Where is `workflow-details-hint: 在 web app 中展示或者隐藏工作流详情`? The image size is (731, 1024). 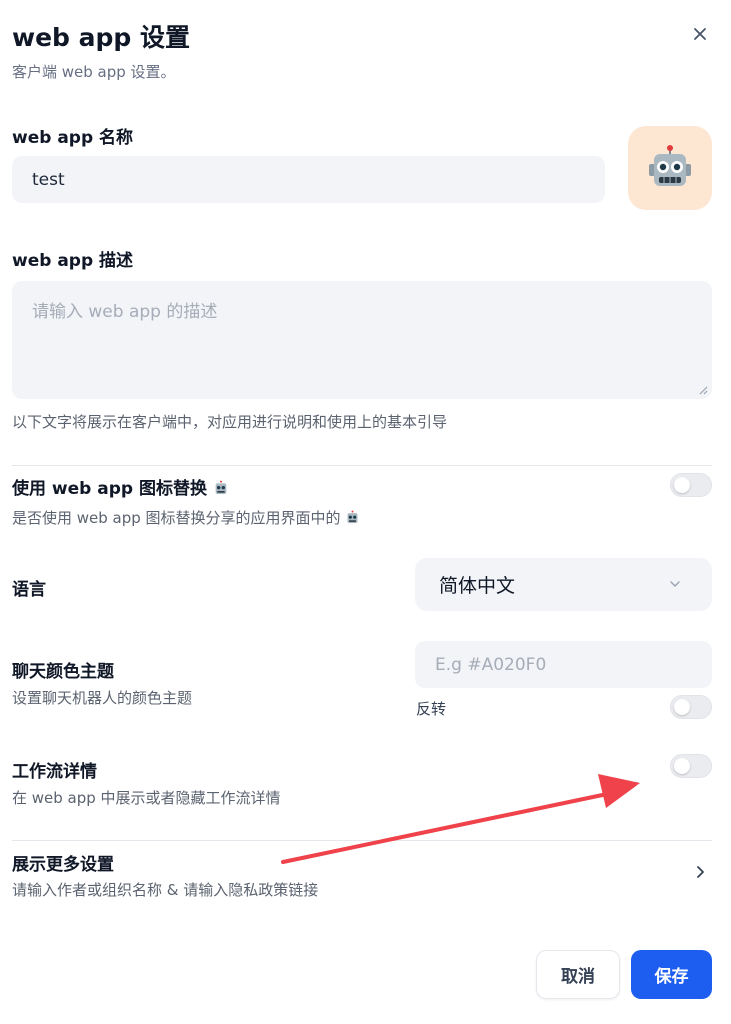
workflow-details-hint: 在 web app 中展示或者隐藏工作流详情 is located at coordinates (146, 798).